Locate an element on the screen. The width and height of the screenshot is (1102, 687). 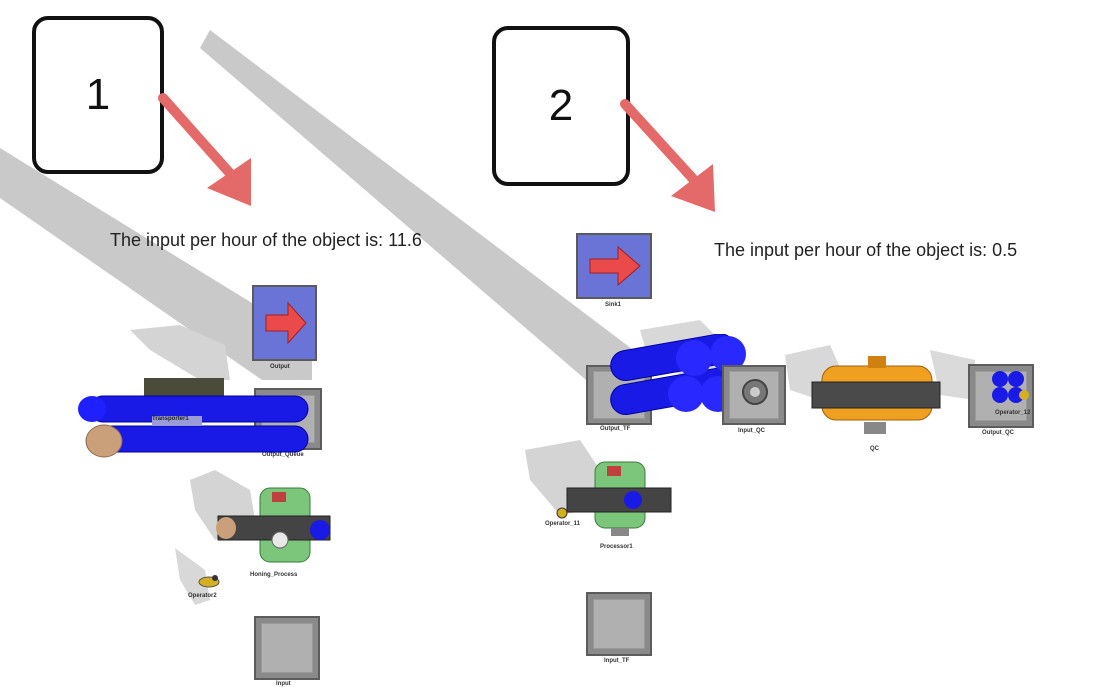
input-box is located at coordinates (287, 648).